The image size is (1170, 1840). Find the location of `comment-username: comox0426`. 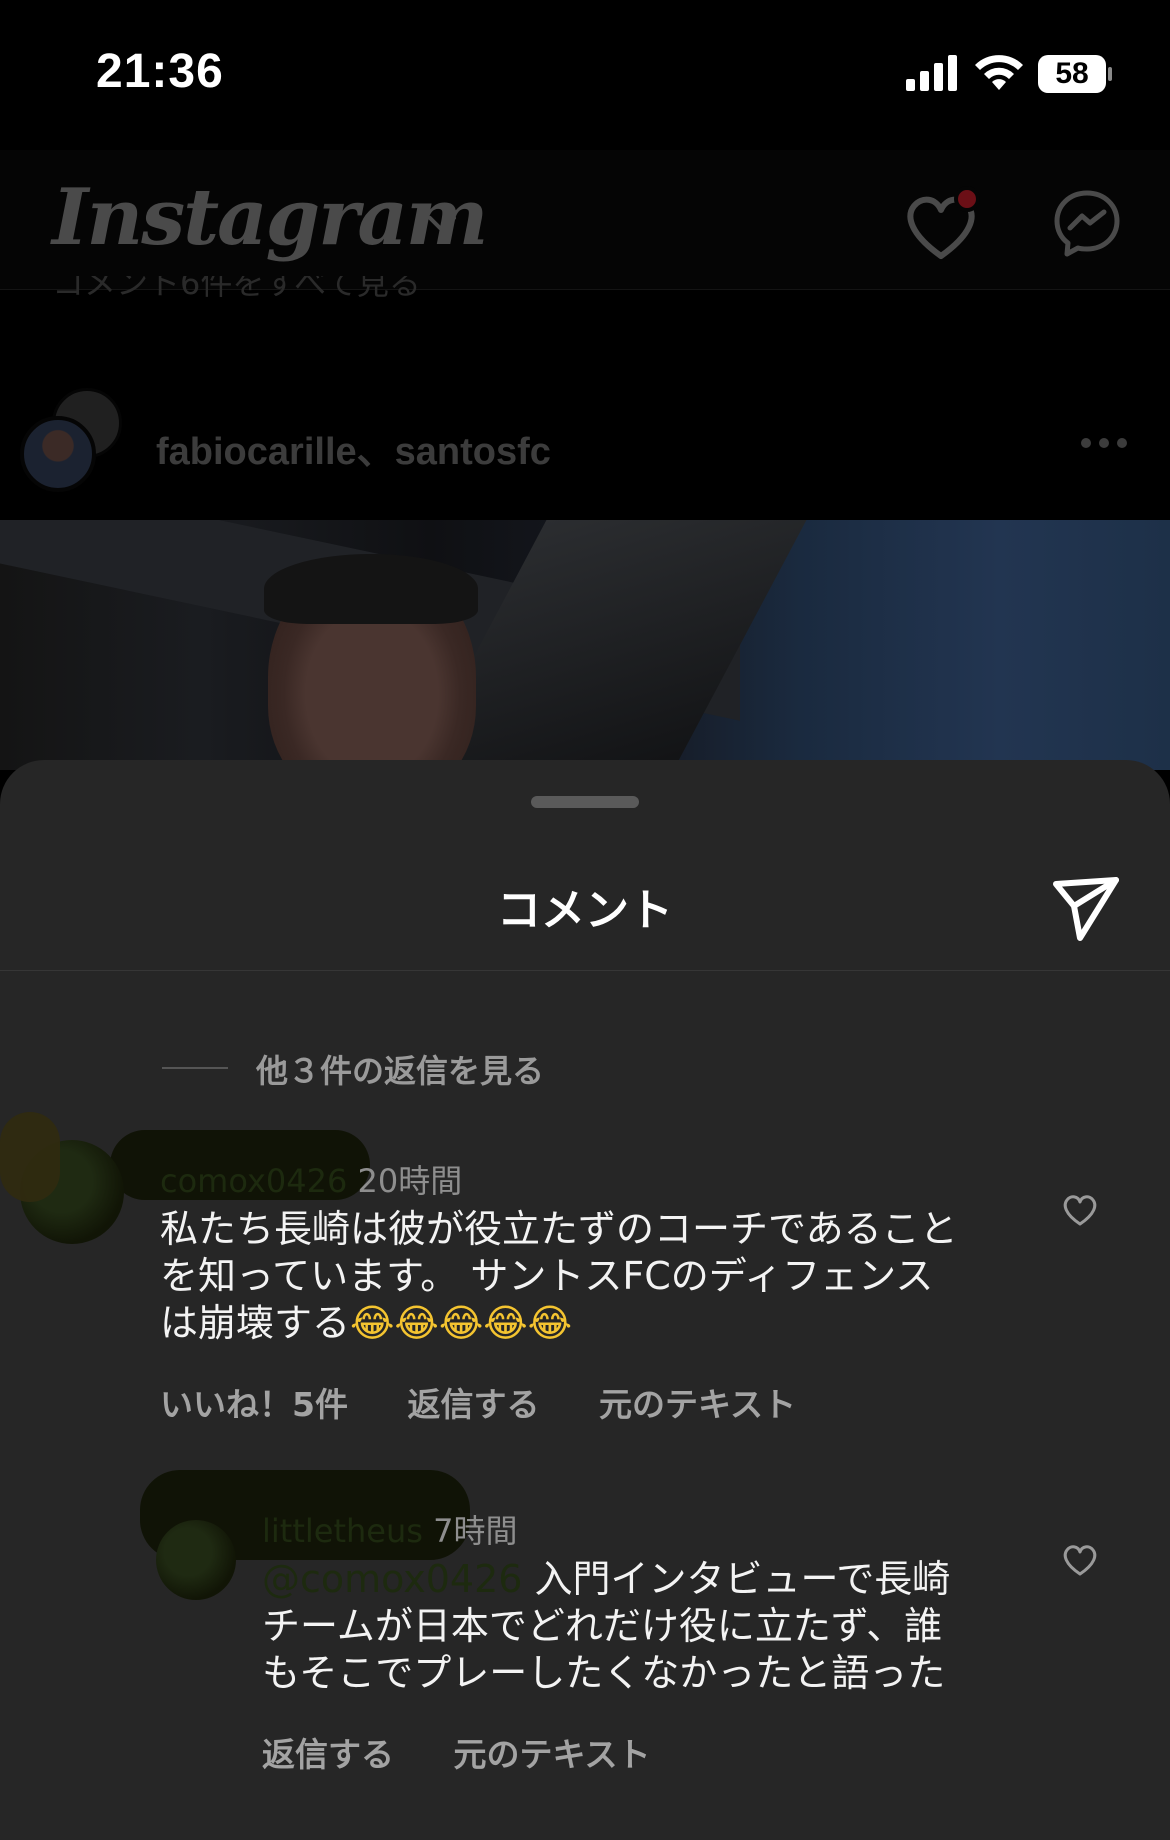

comment-username: comox0426 is located at coordinates (253, 1181).